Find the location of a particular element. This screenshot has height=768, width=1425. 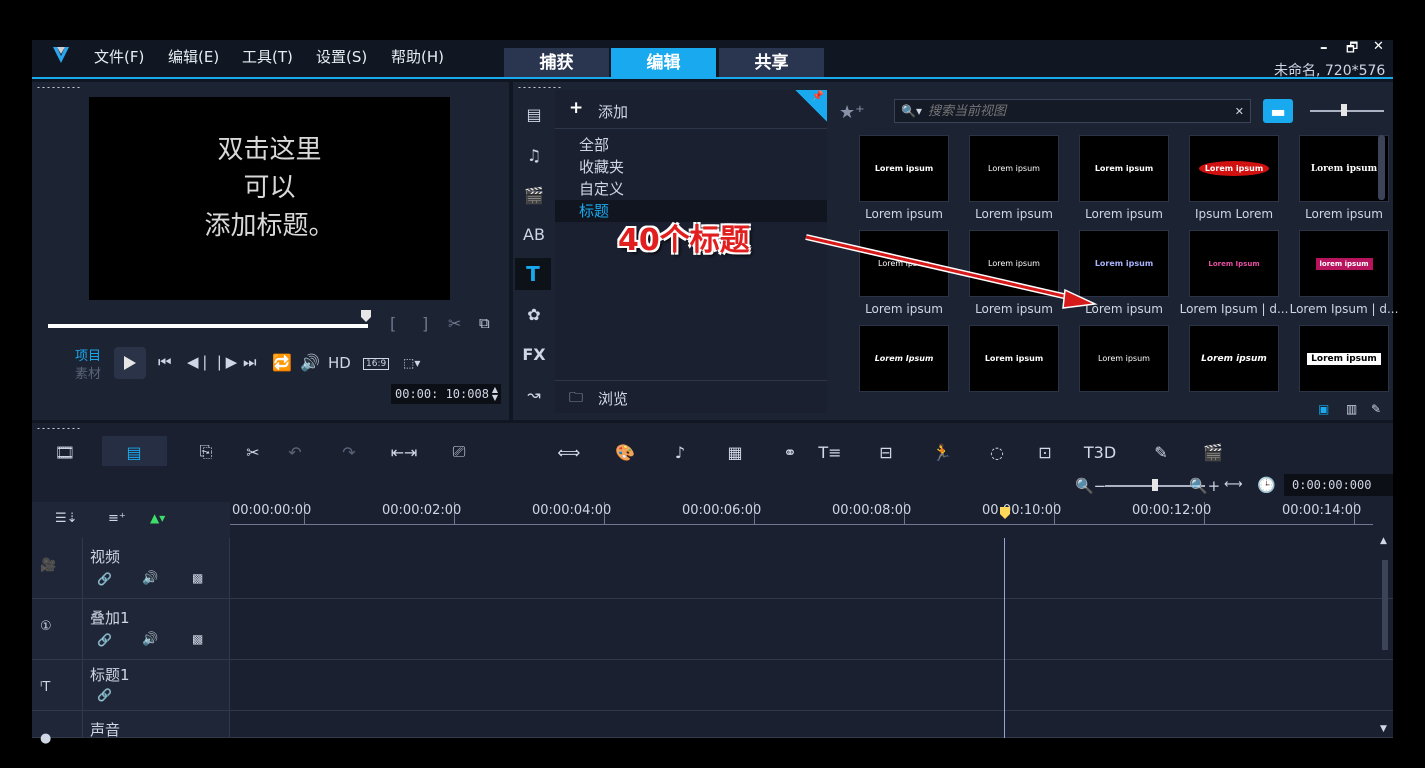

add-button: 添加 is located at coordinates (613, 111).